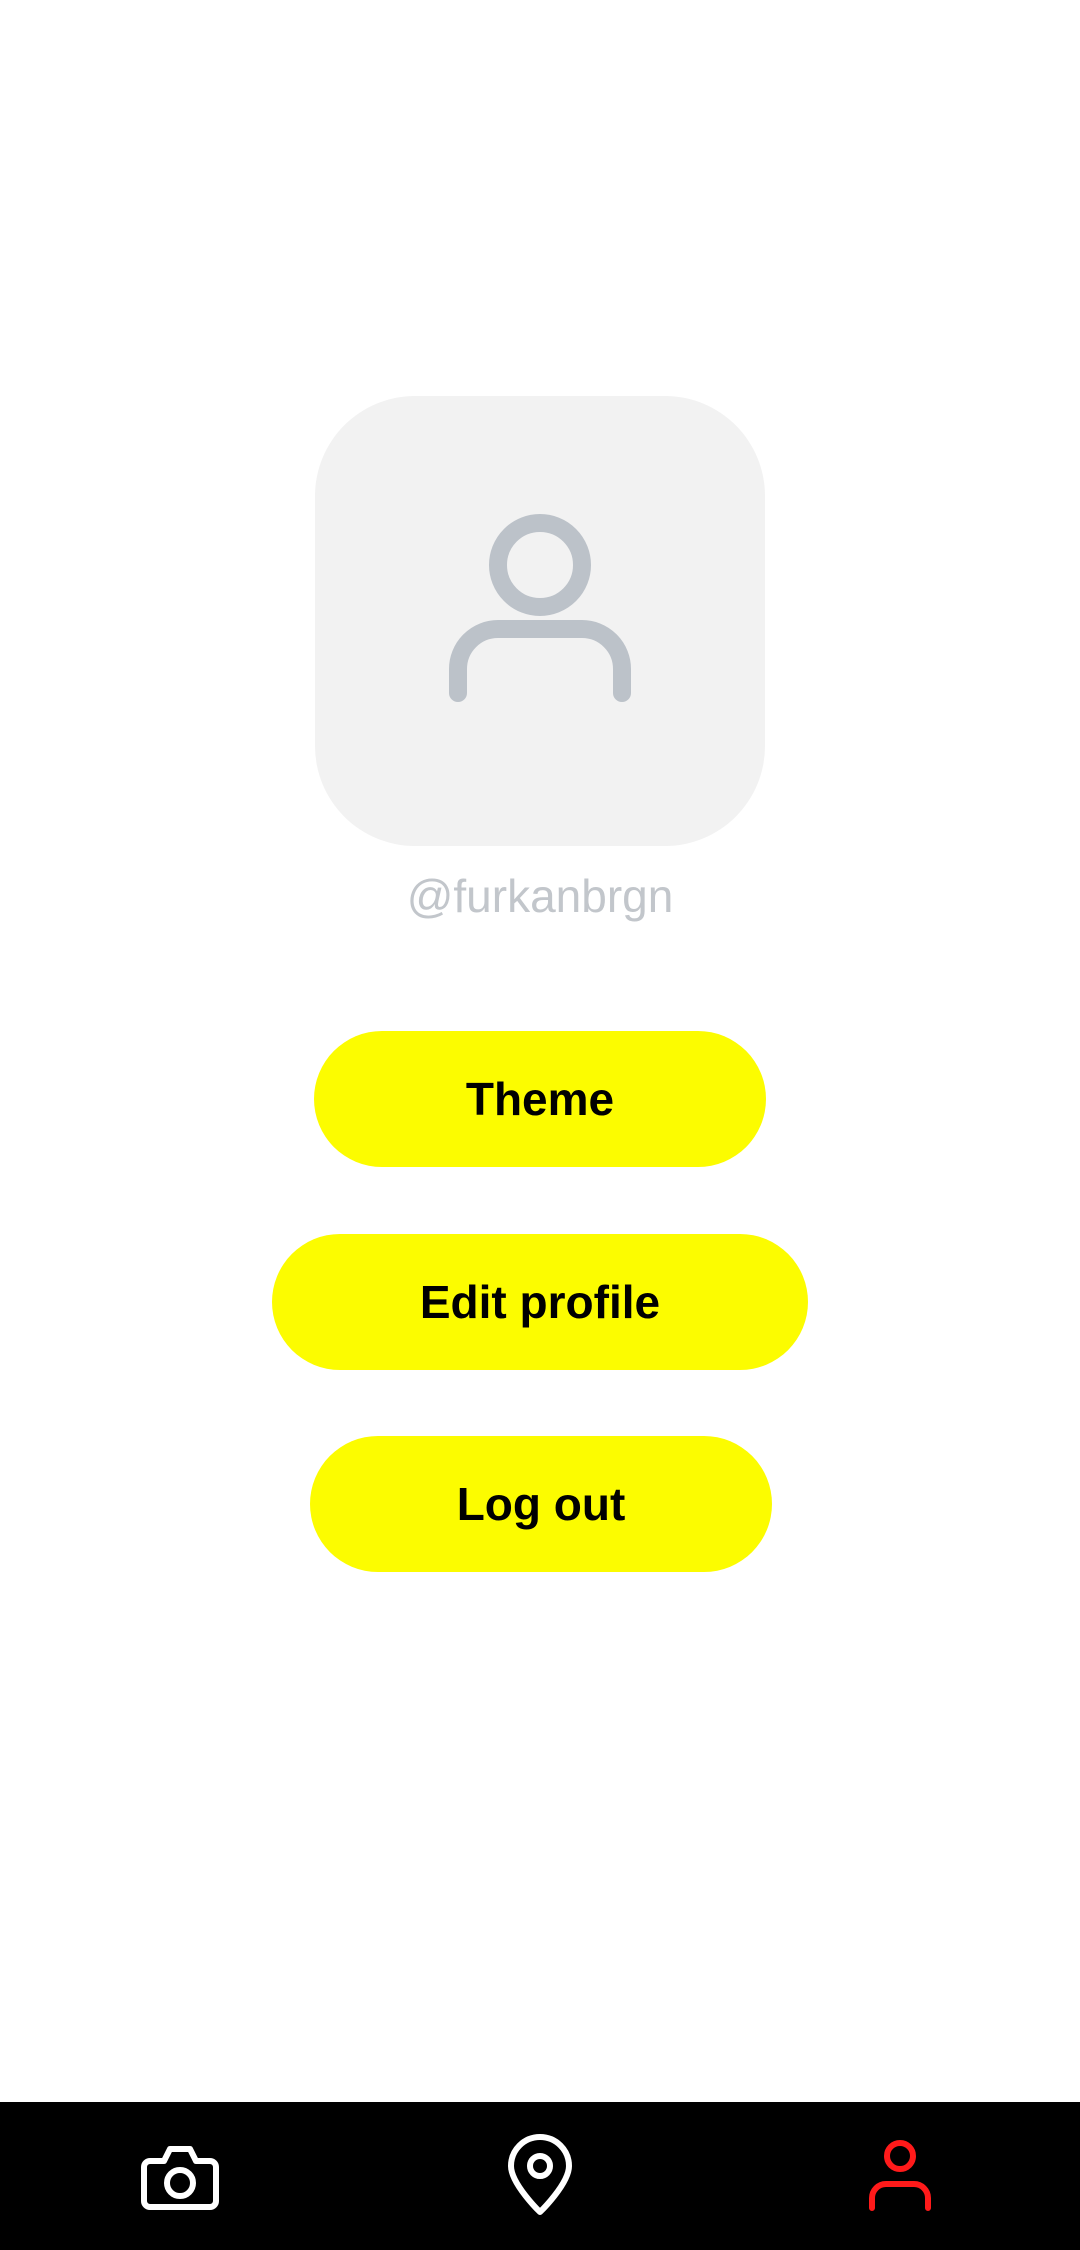 This screenshot has height=2250, width=1080. I want to click on bottom-navbar, so click(540, 2176).